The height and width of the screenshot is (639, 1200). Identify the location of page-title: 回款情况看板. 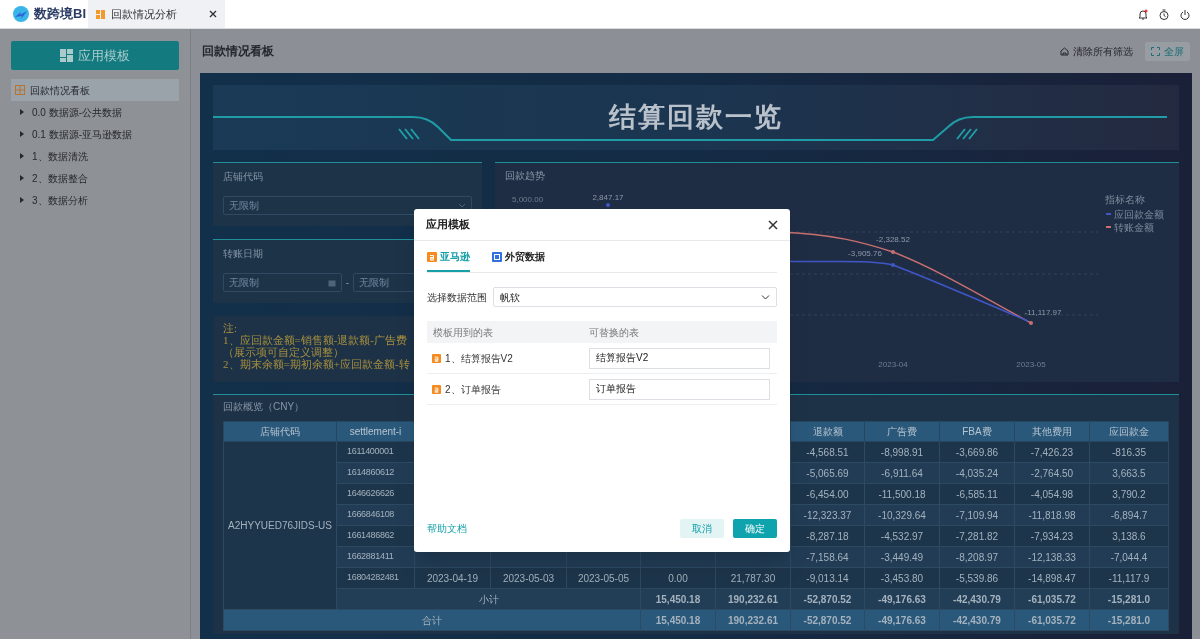
(238, 51).